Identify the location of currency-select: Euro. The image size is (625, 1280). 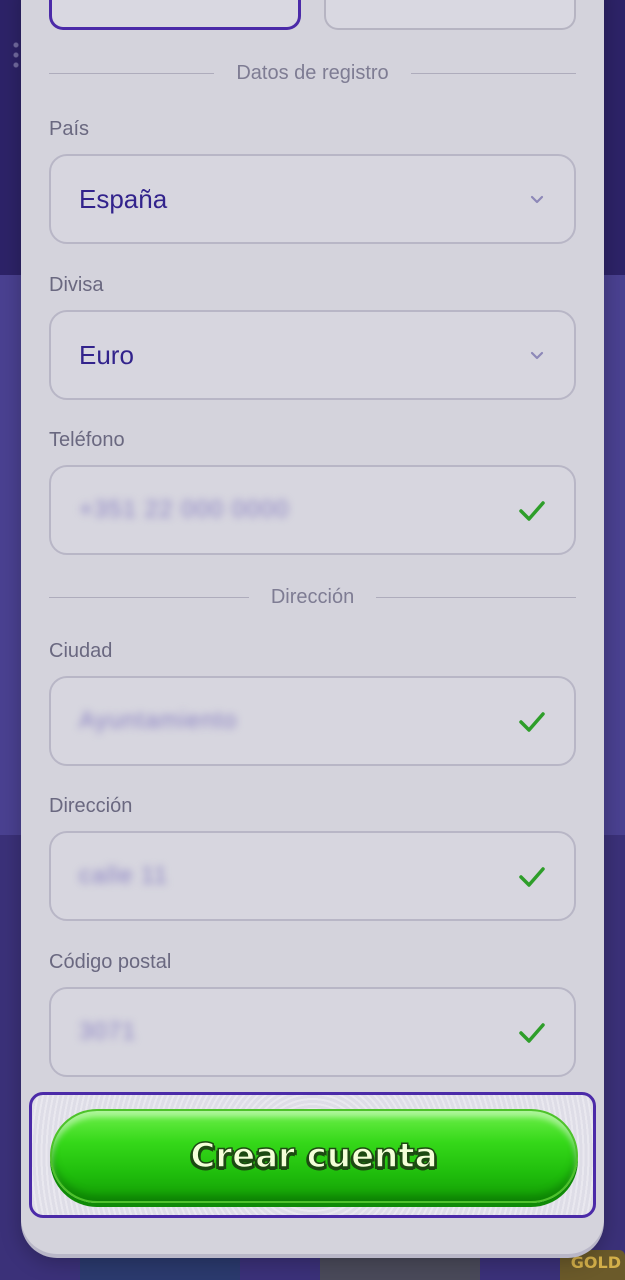
(312, 355).